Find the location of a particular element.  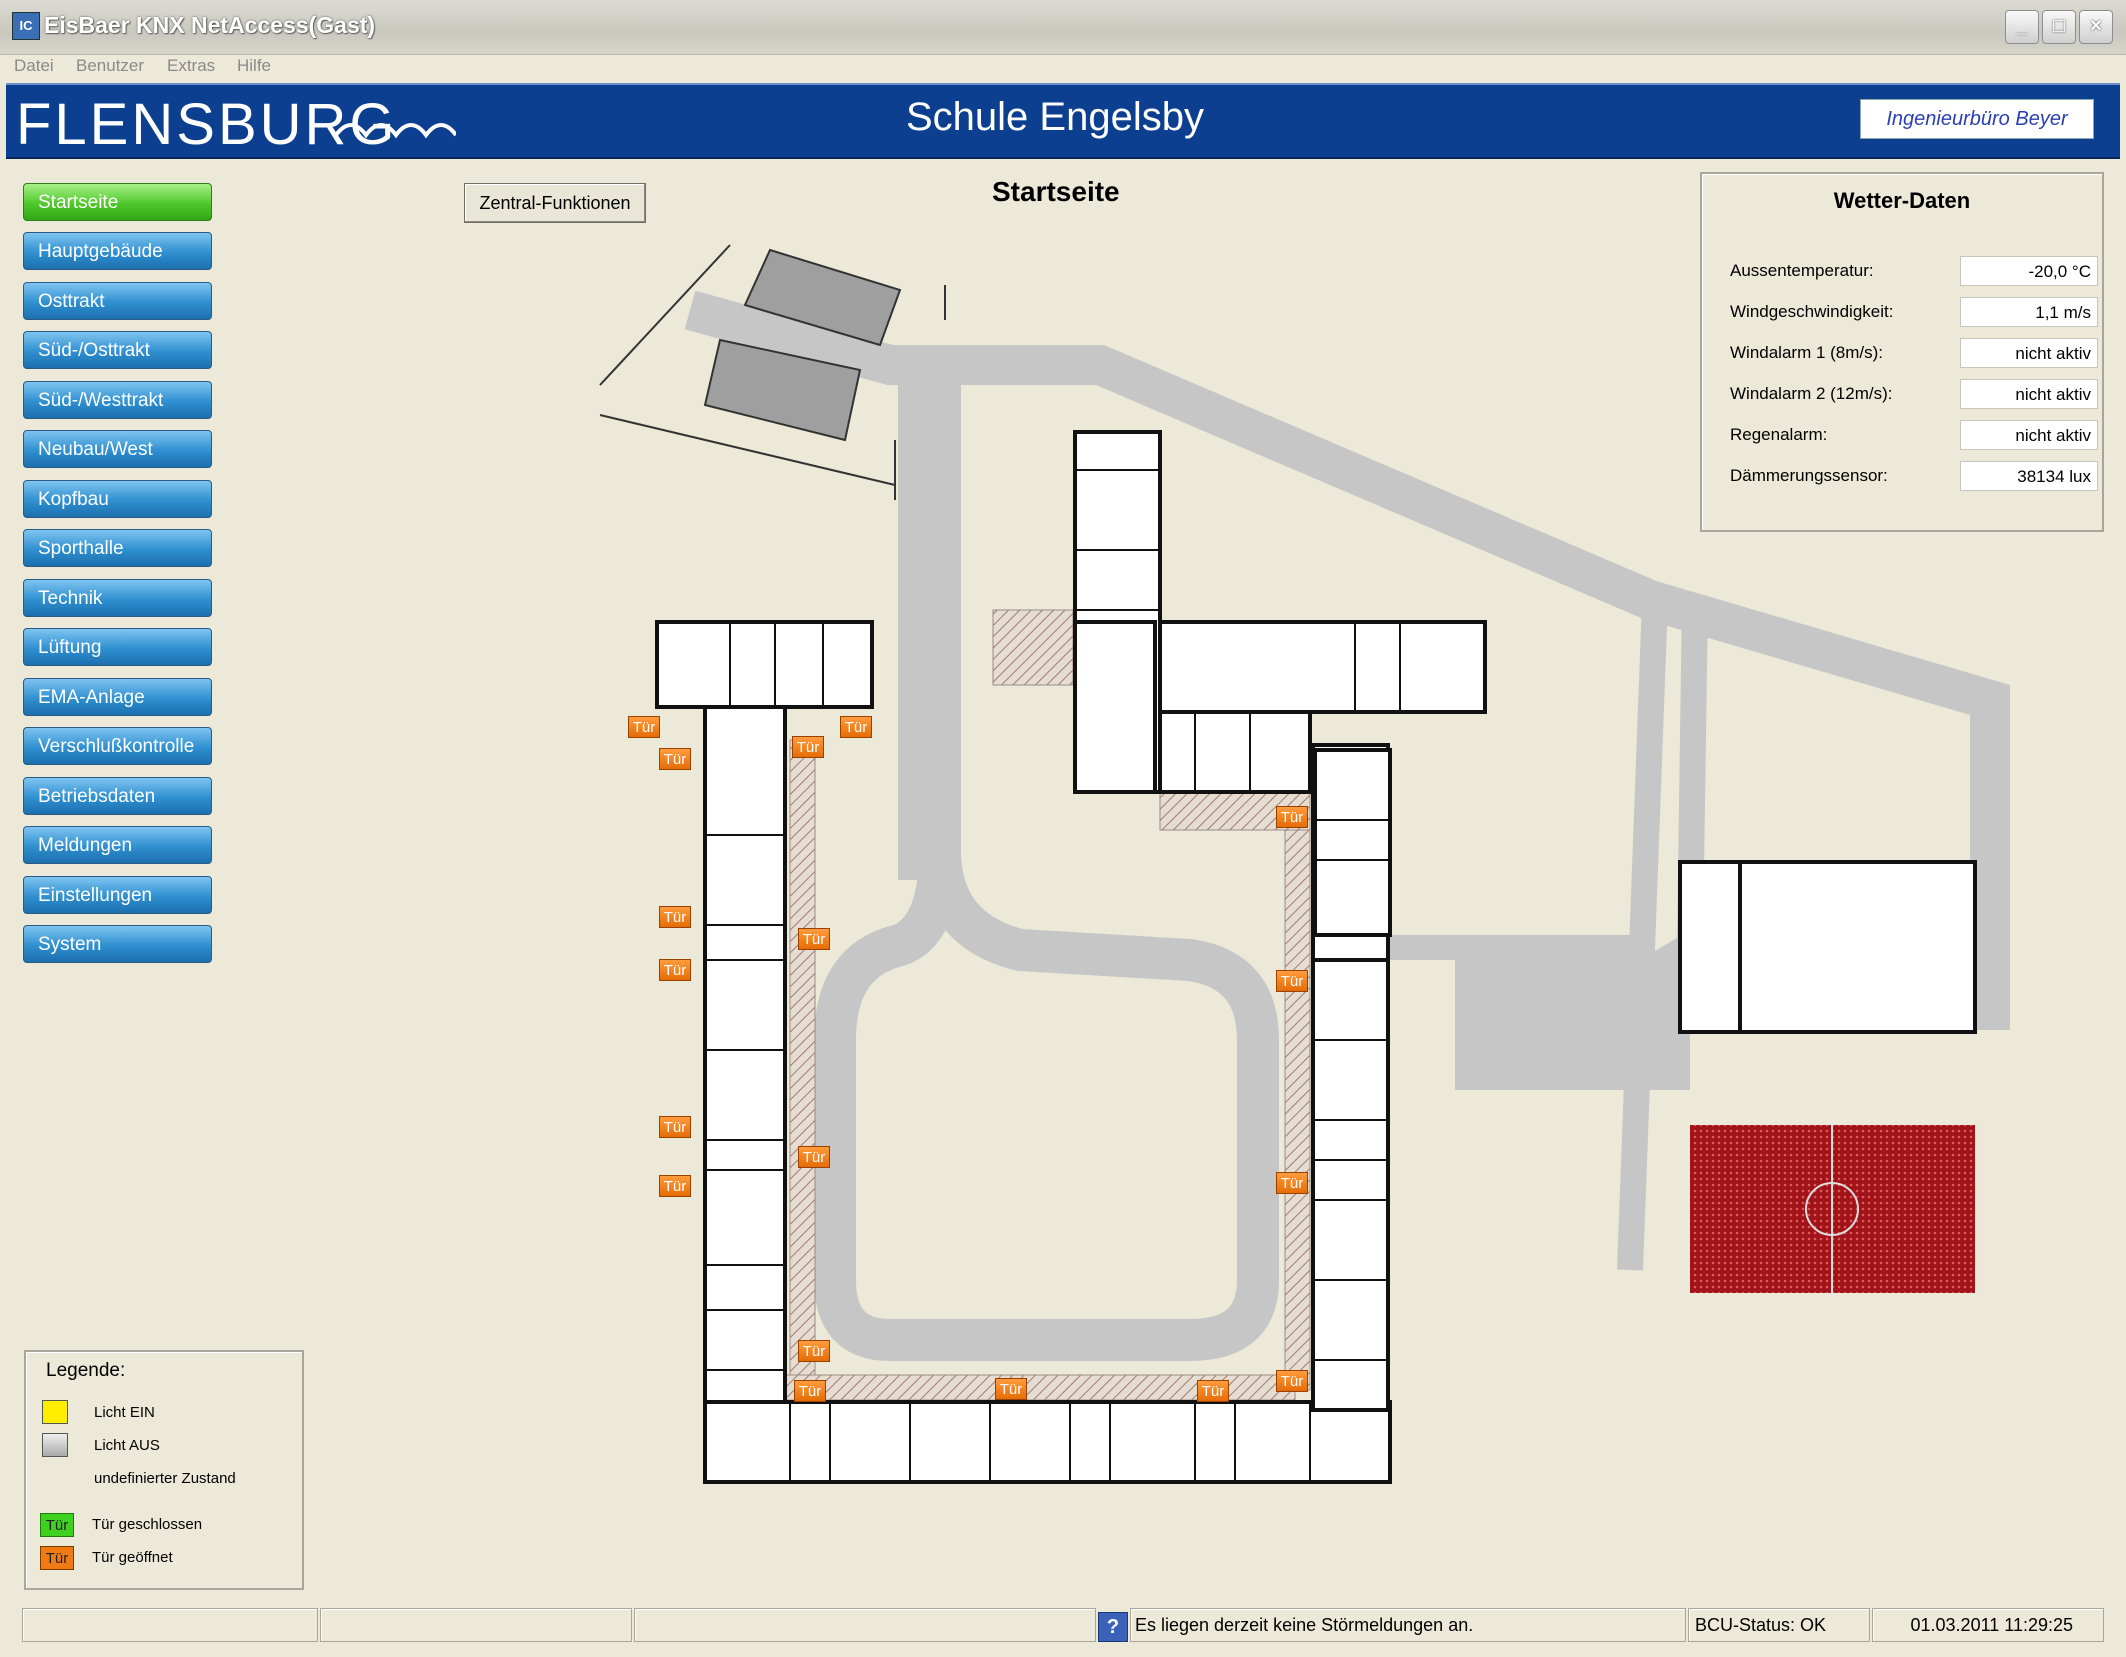

door-open-swatch: Tür is located at coordinates (57, 1558).